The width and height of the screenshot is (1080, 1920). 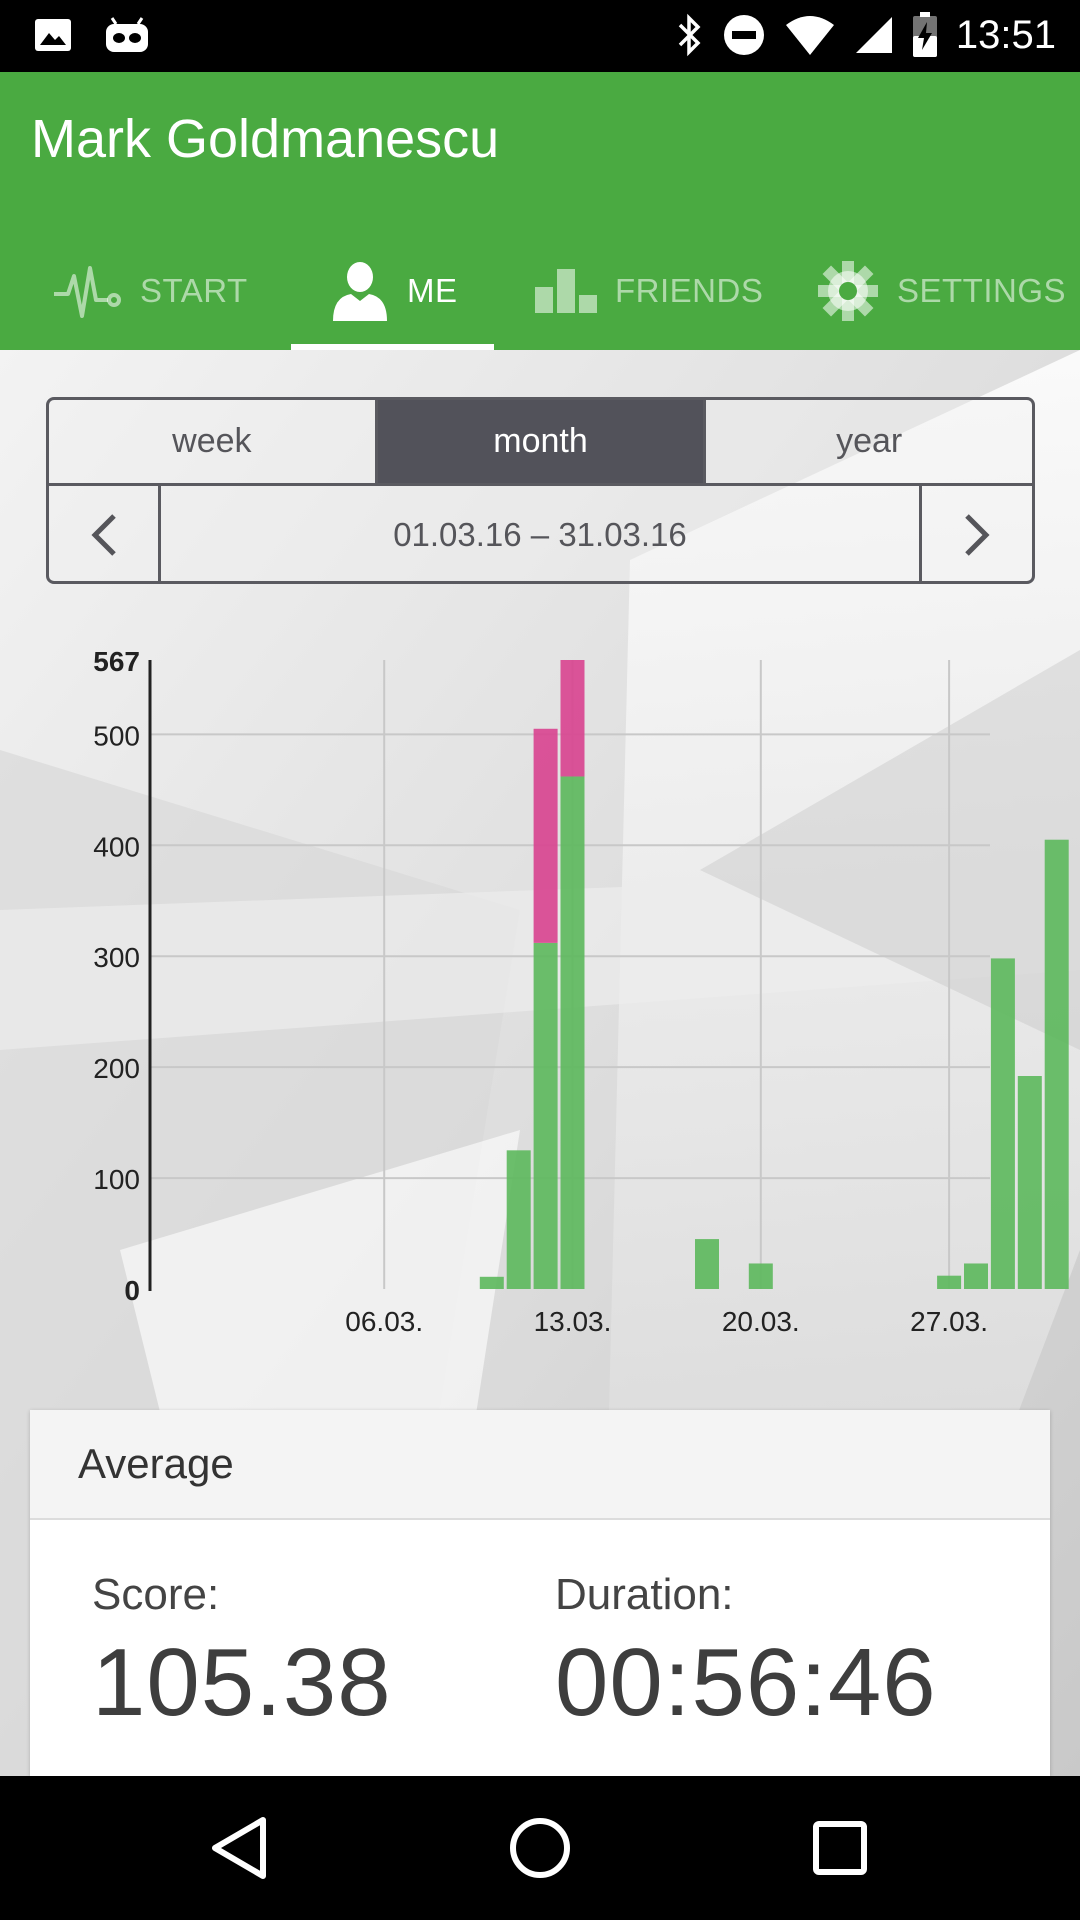 I want to click on y-tick-label: 500, so click(x=116, y=735).